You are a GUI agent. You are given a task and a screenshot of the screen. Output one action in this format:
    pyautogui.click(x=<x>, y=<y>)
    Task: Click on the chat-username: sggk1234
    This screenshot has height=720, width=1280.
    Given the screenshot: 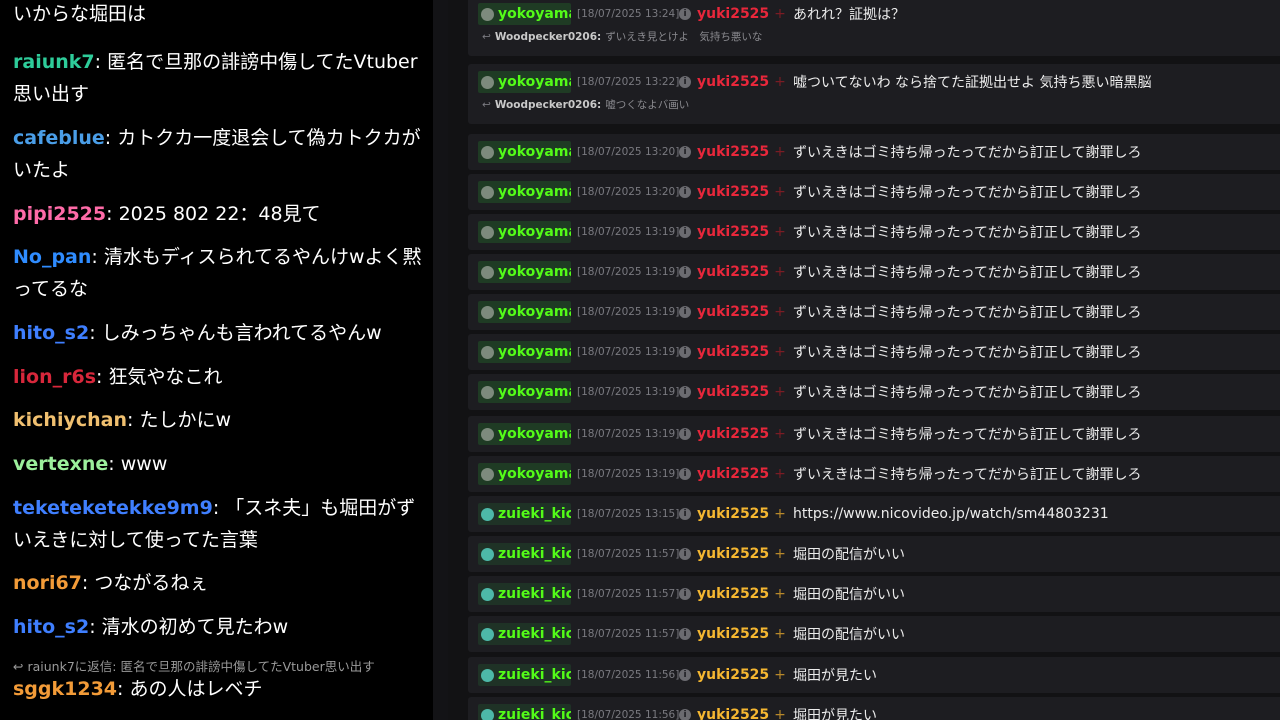 What is the action you would take?
    pyautogui.click(x=65, y=689)
    